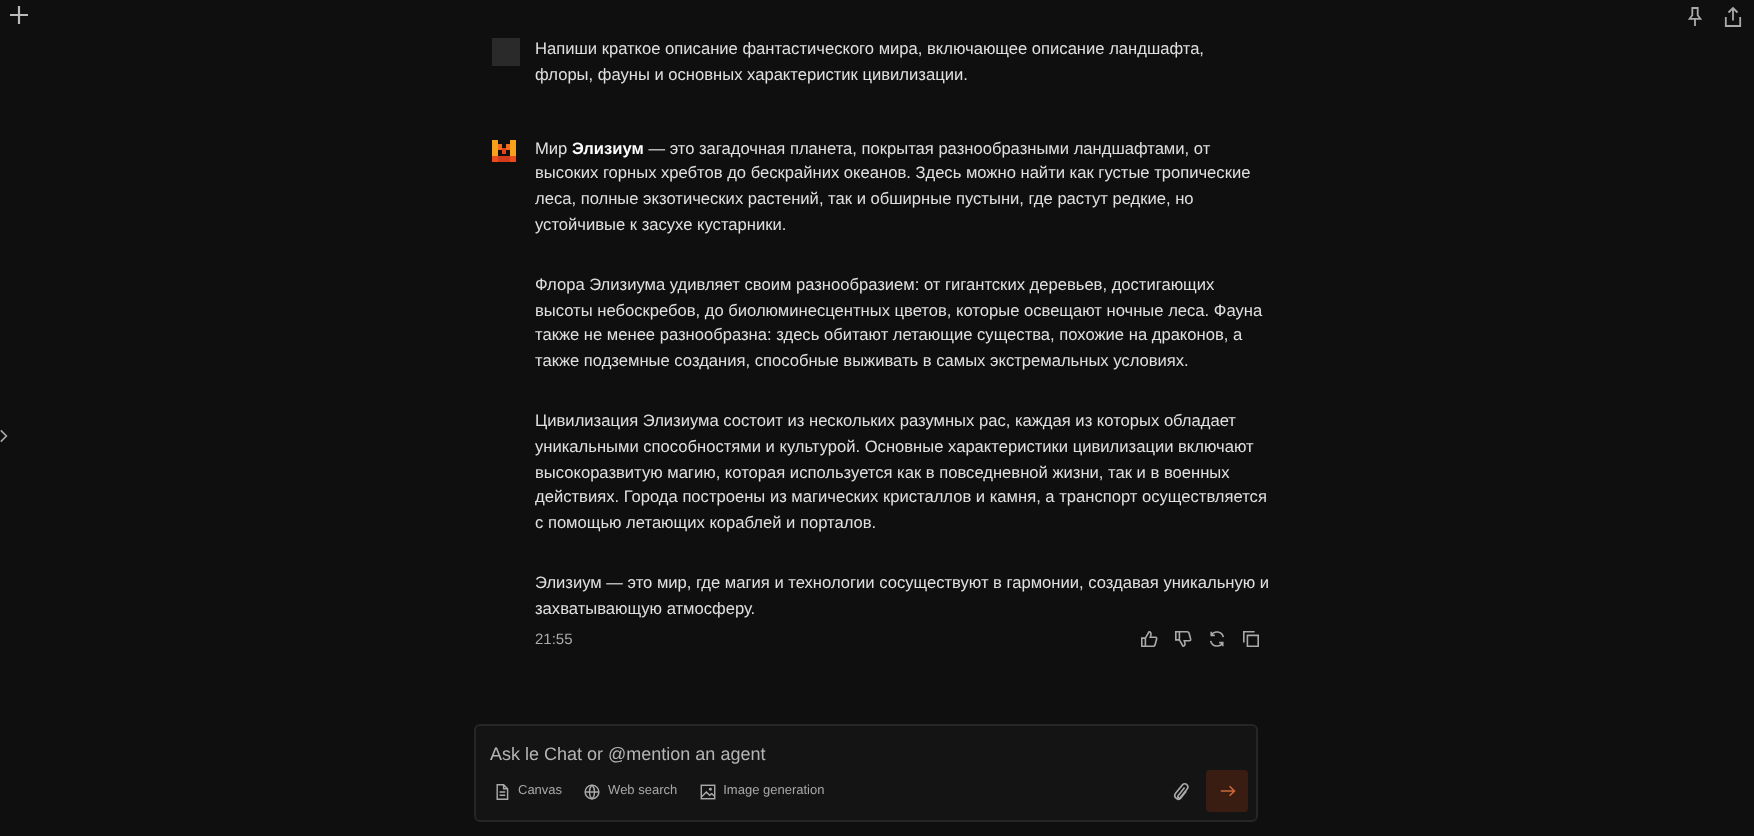  What do you see at coordinates (902, 471) in the screenshot?
I see `response-paragraph: Цивилизация Элизиума состоит из нескольких разумных рас, каждая из которых обладает уникальными способностями и культурой. Основные характеристики цивилизации включают высокоразвитую магию, которая используется как в повседневной жизни, так и в военных действиях. Города построены из магических кристаллов и камня, а транспорт осуществляется с помощью летающих кораблей и порталов.` at bounding box center [902, 471].